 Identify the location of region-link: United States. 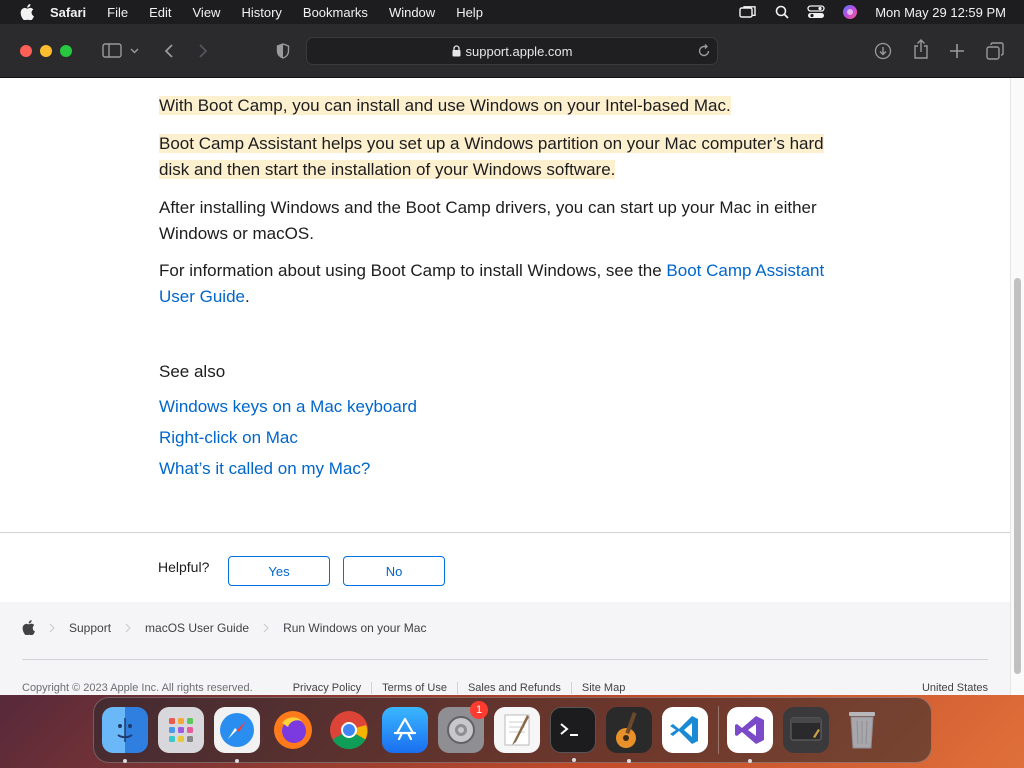
(955, 688).